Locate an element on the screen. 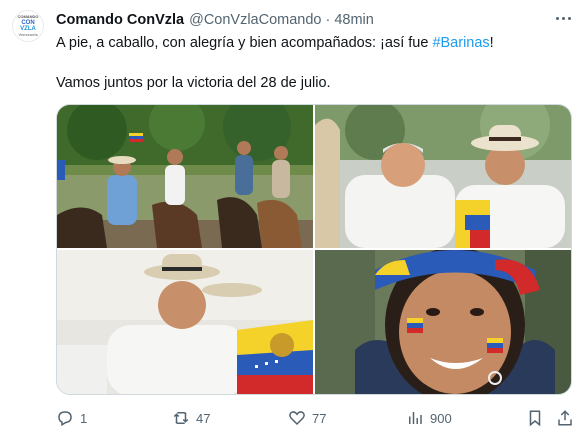 The image size is (588, 435). share-button is located at coordinates (568, 418).